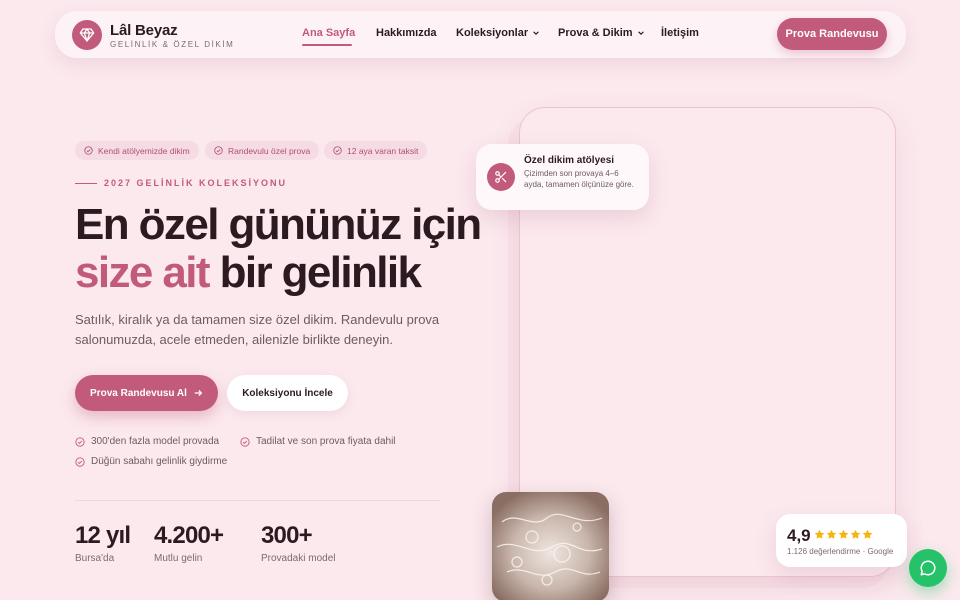 This screenshot has height=600, width=960. Describe the element at coordinates (95, 558) in the screenshot. I see `stat-label: Bursa'da` at that location.